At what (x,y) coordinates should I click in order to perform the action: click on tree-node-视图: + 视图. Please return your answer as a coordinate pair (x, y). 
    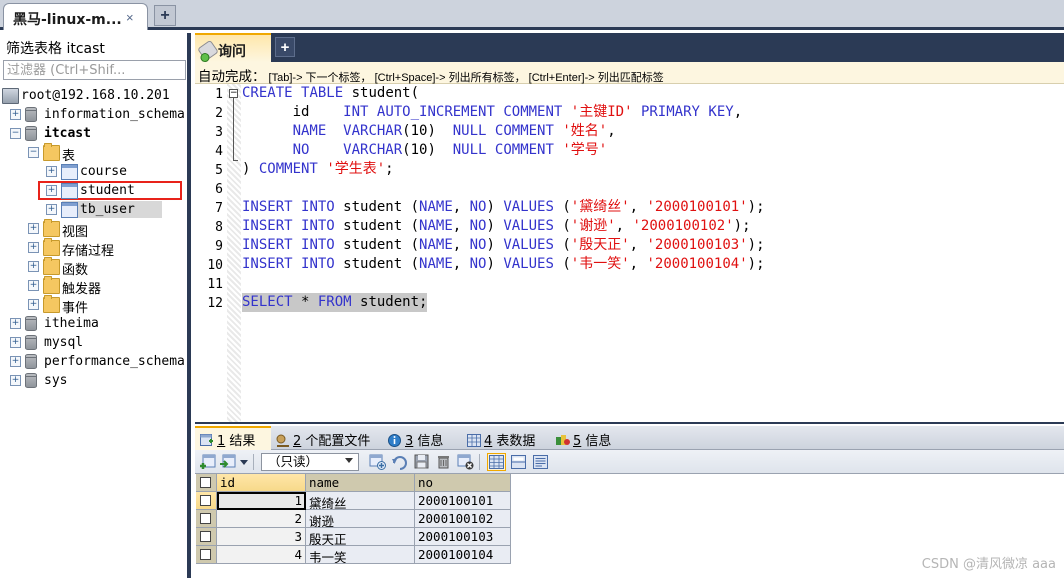
    Looking at the image, I should click on (93, 229).